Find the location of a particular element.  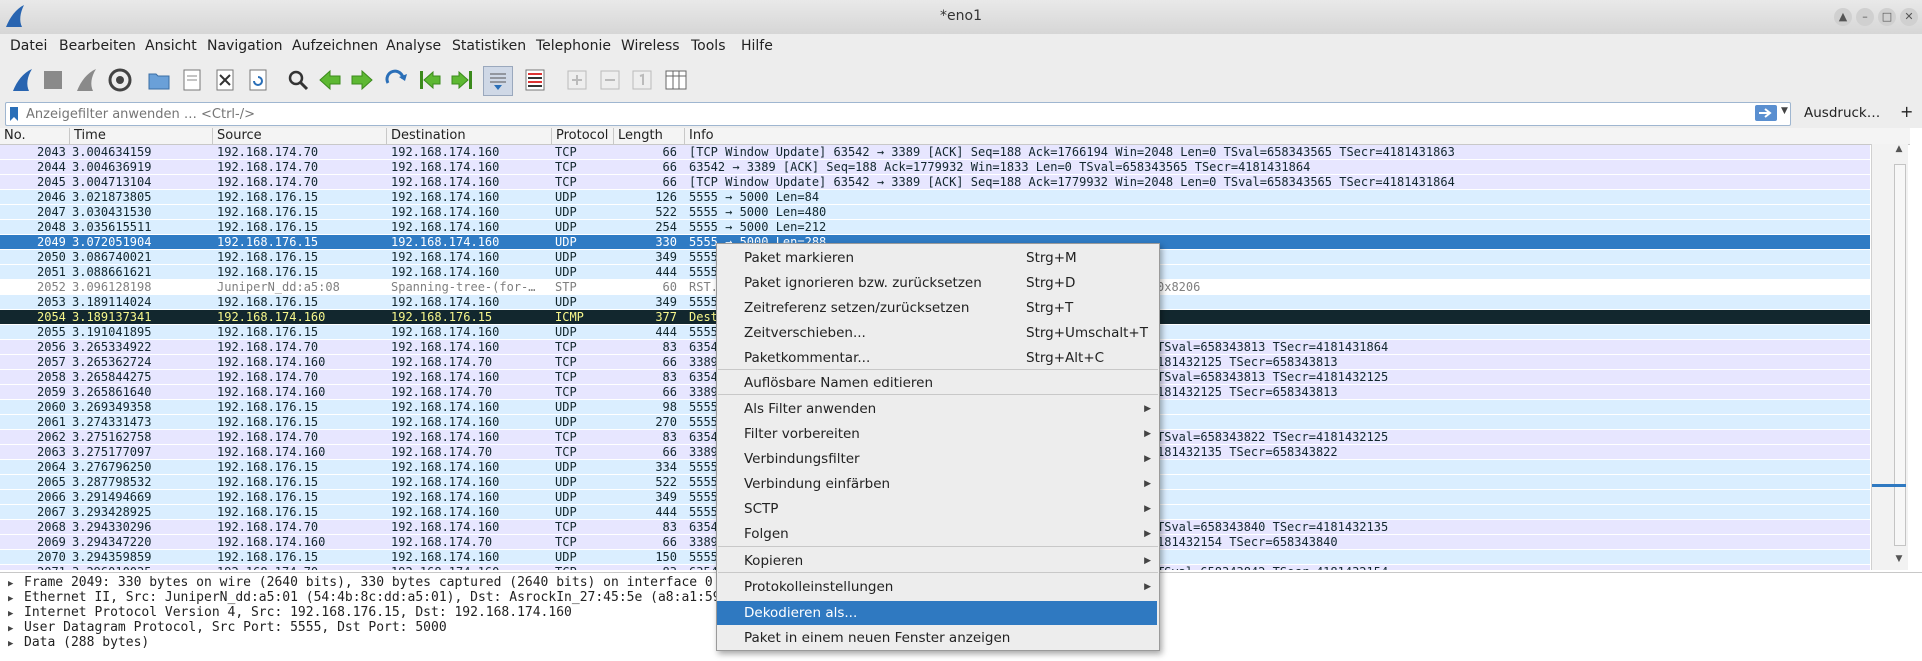

zoom-in-icon is located at coordinates (577, 80).